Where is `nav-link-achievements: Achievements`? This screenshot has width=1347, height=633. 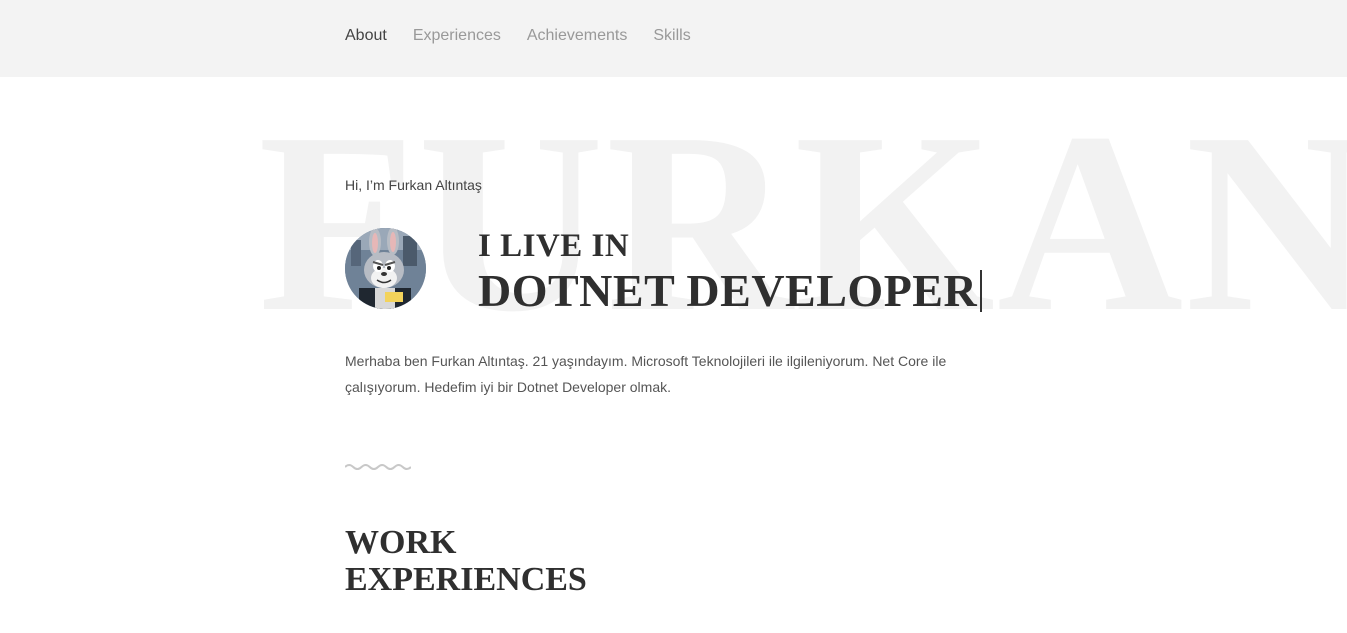 nav-link-achievements: Achievements is located at coordinates (577, 35).